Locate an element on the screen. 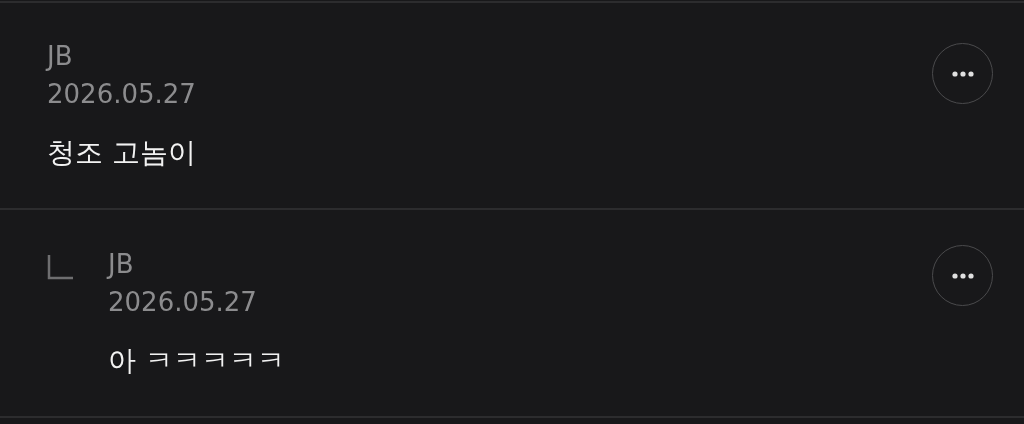  comment-text: 청조 고놈이 is located at coordinates (122, 153).